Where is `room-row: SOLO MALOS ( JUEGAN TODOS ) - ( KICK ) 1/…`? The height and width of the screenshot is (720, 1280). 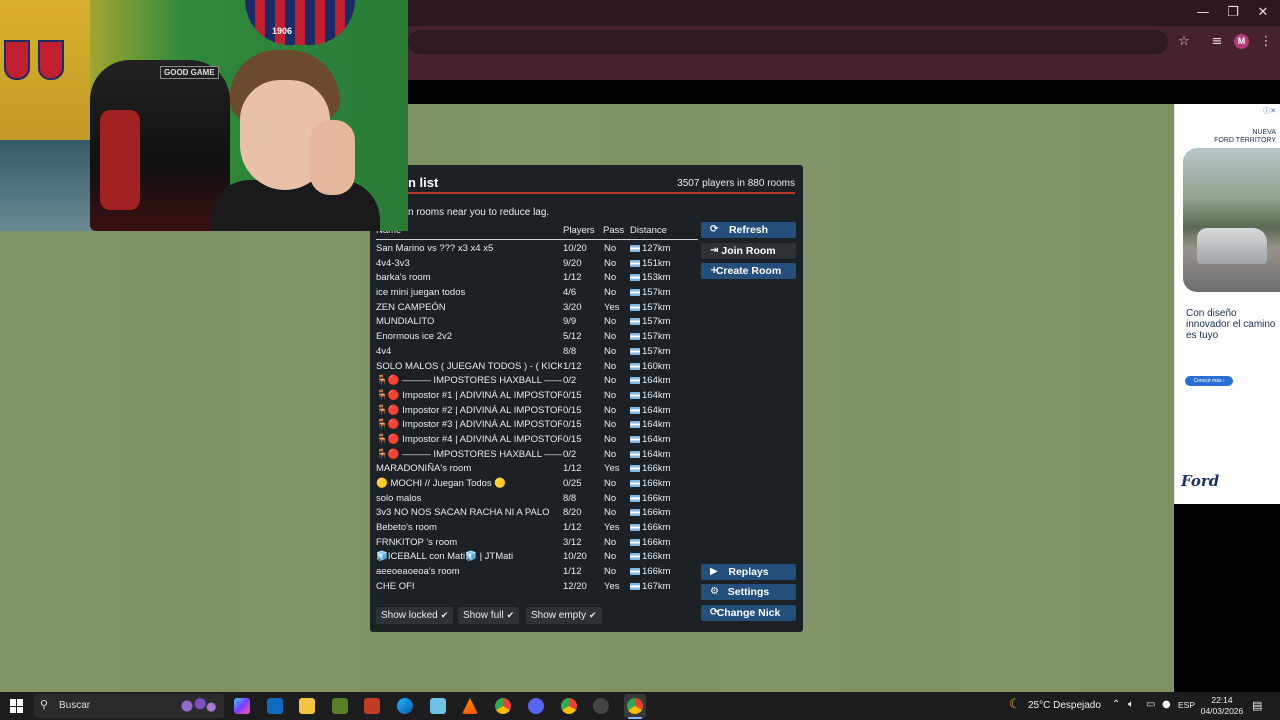
room-row: SOLO MALOS ( JUEGAN TODOS ) - ( KICK ) 1/… is located at coordinates (537, 367).